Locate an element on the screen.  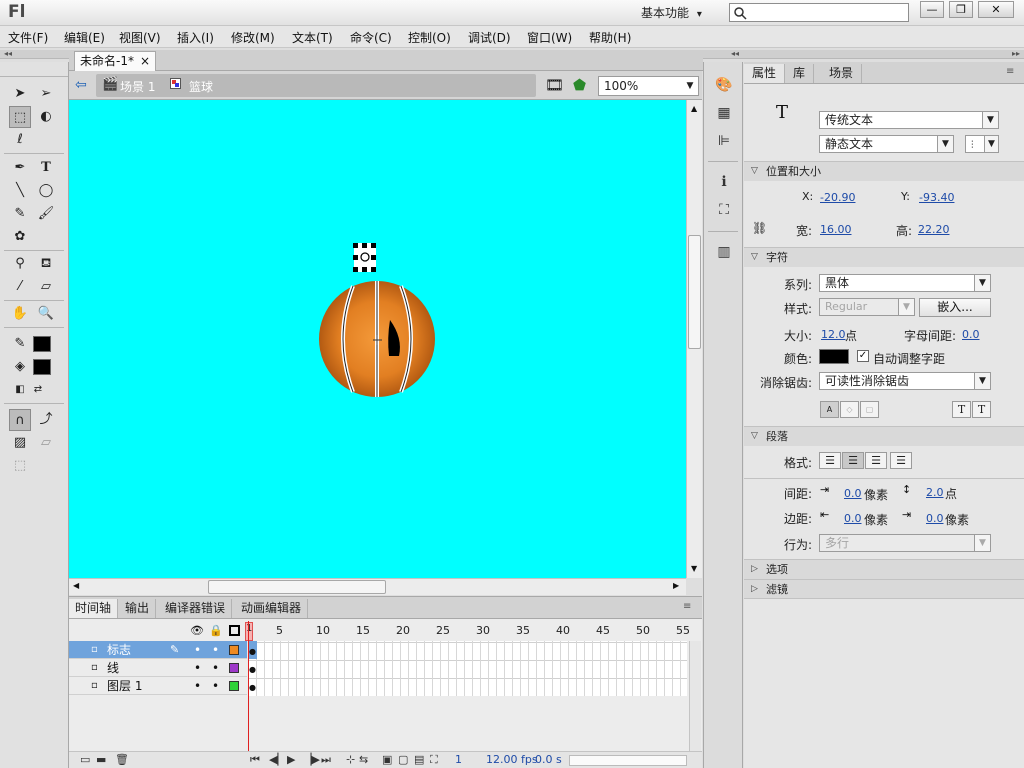
text-color-swatch is located at coordinates (834, 356).